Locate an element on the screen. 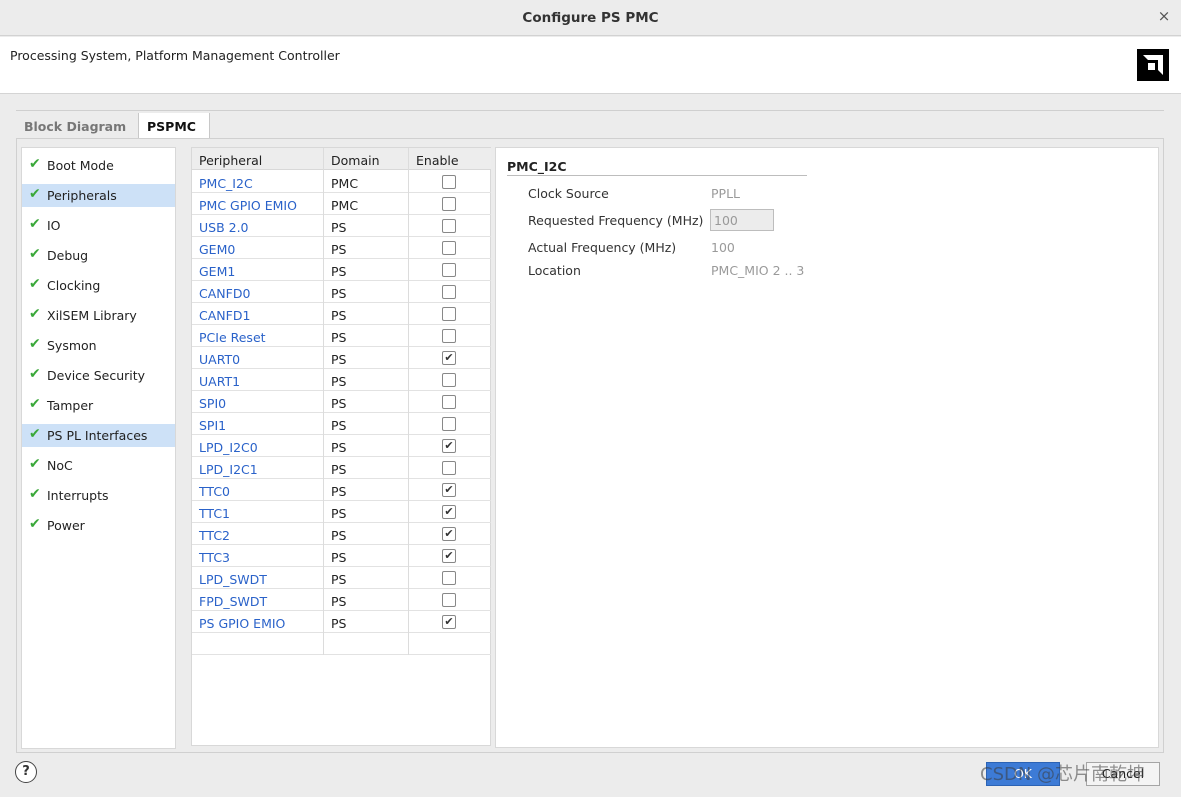 Image resolution: width=1181 pixels, height=797 pixels. peripheral-name: PMC GPIO EMIO is located at coordinates (248, 205).